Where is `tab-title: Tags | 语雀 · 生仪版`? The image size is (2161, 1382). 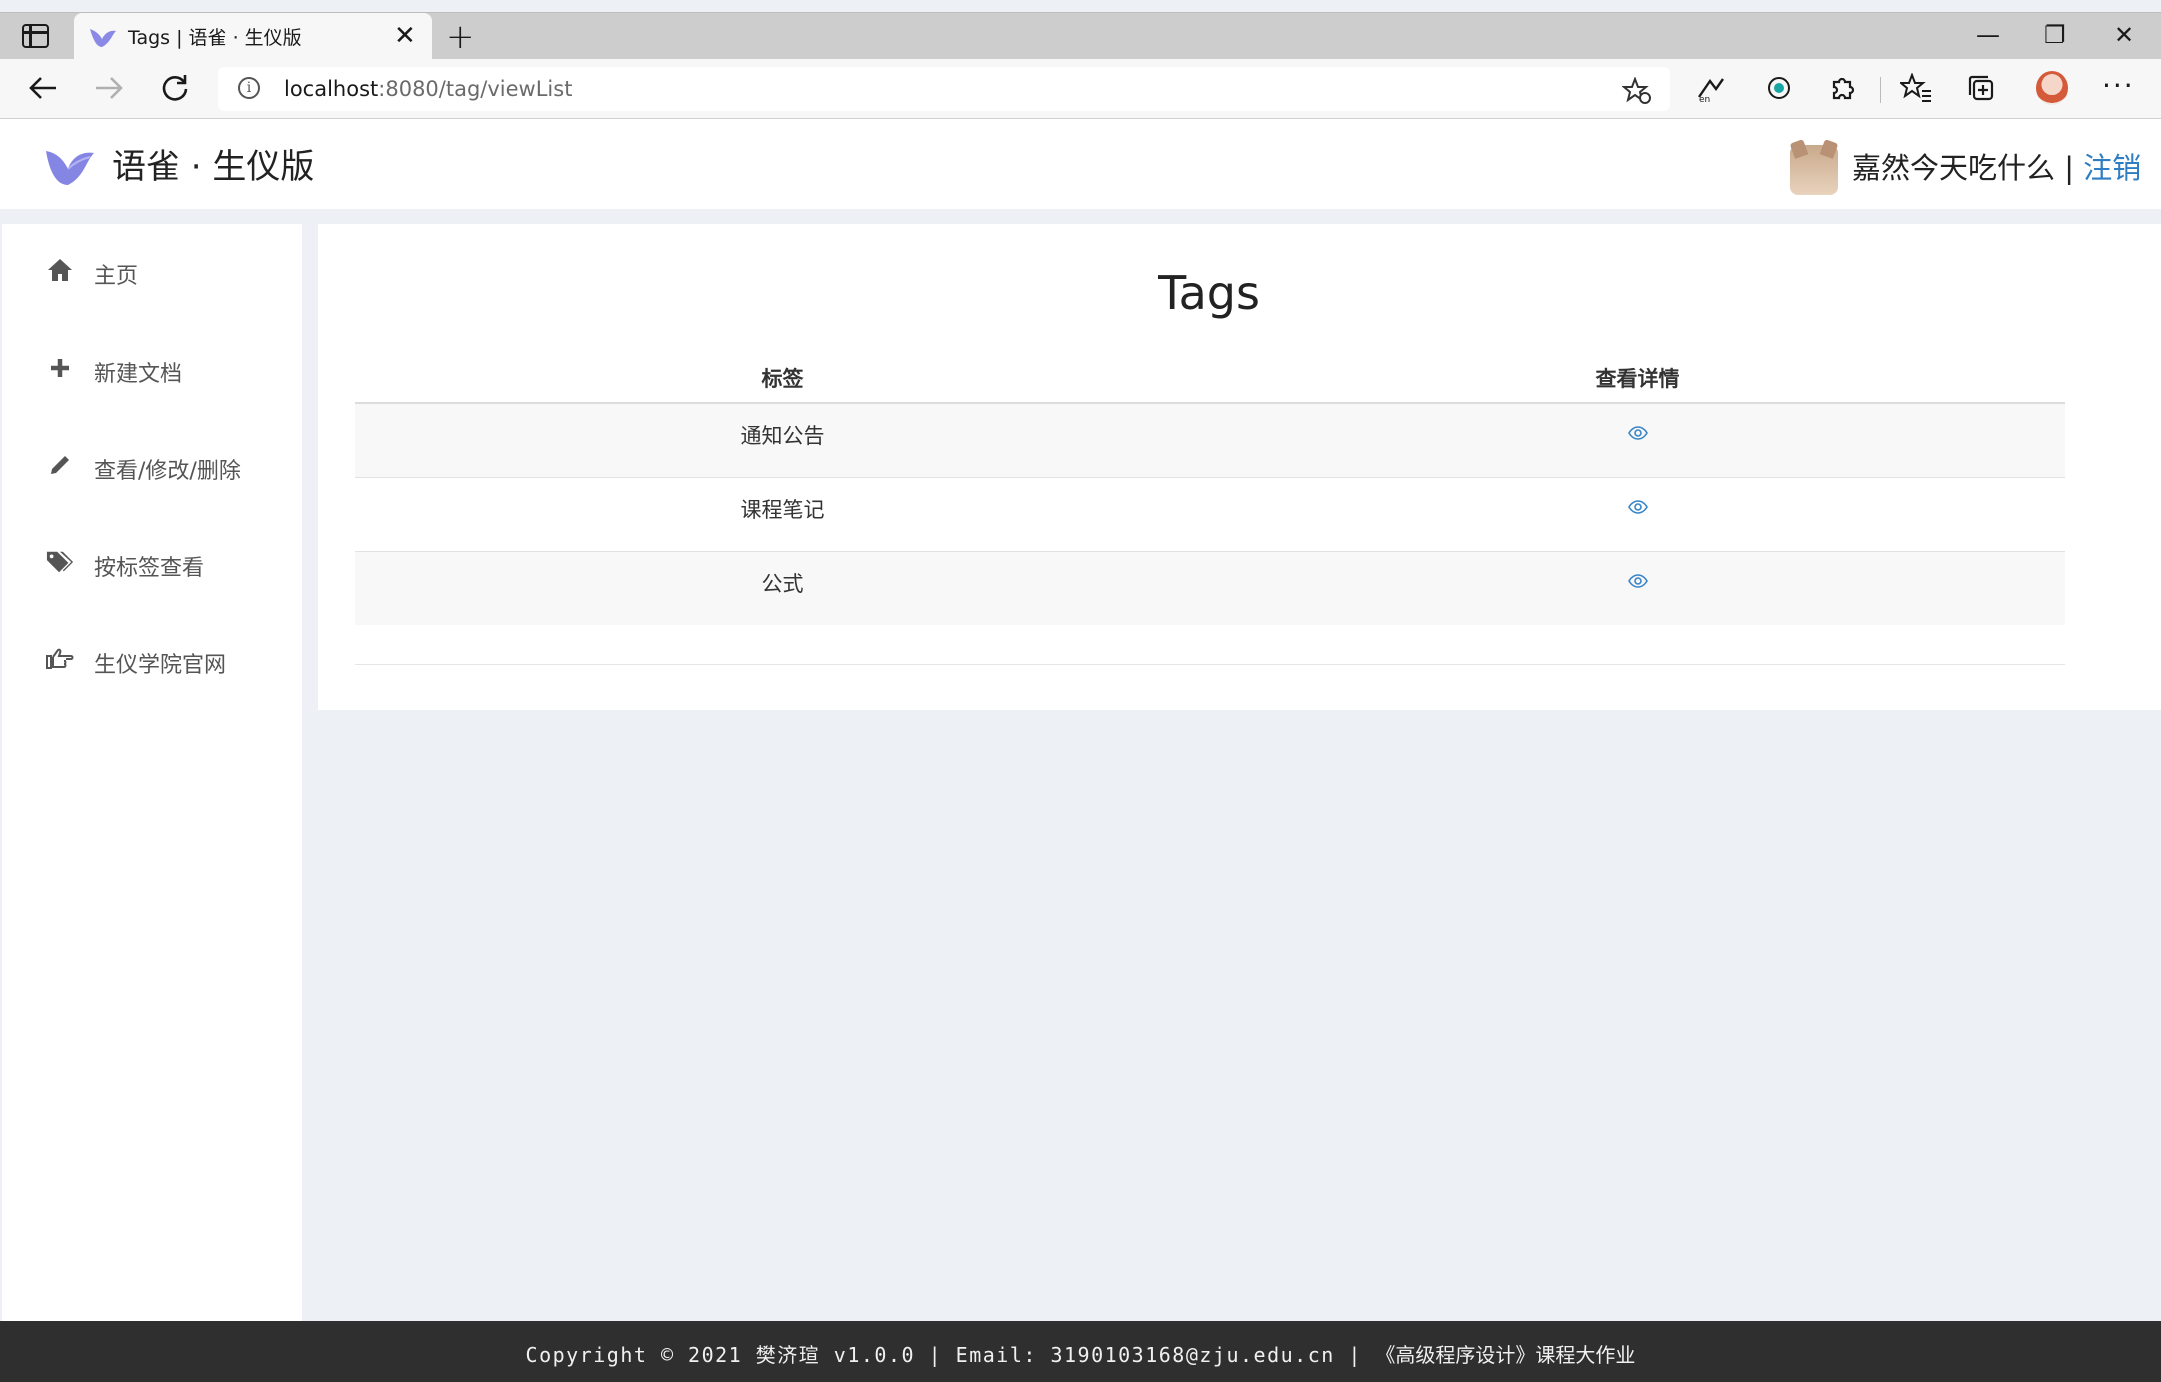
tab-title: Tags | 语雀 · 生仪版 is located at coordinates (215, 38).